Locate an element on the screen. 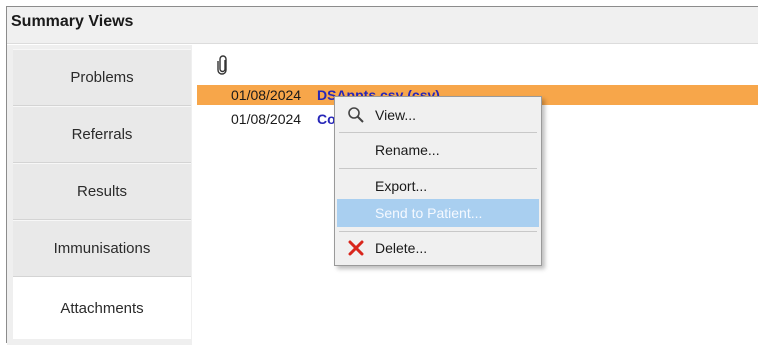  nav-item-label: Problems is located at coordinates (102, 77).